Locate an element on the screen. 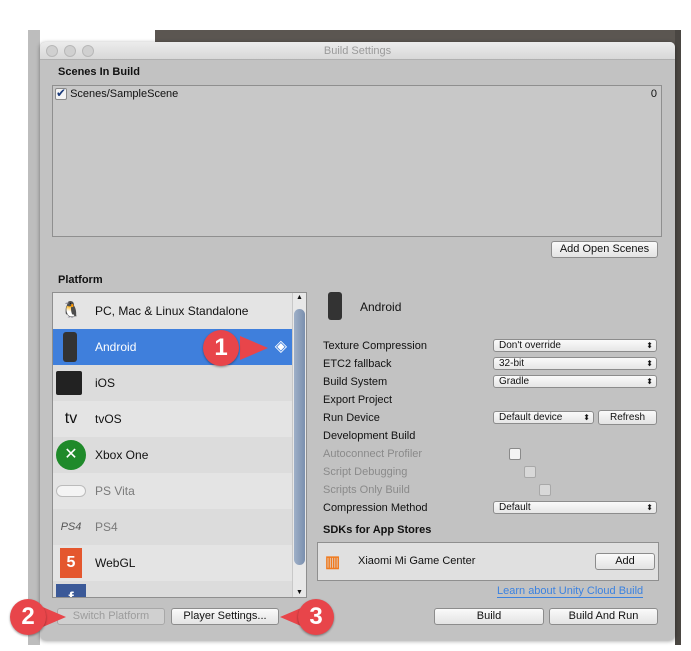 The image size is (691, 651). platform-label: Android is located at coordinates (116, 347).